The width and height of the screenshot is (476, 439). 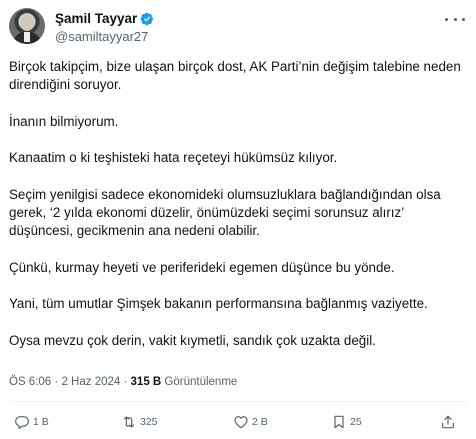 What do you see at coordinates (146, 382) in the screenshot?
I see `views-count: 315 B` at bounding box center [146, 382].